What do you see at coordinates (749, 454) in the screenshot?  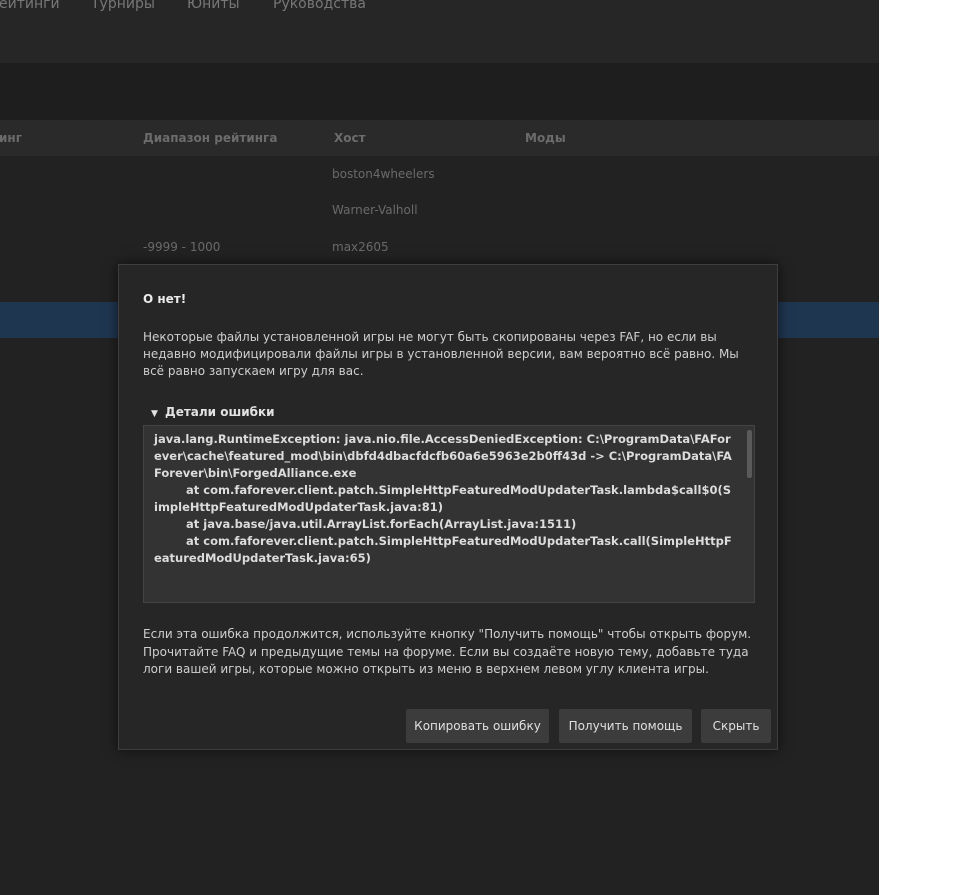 I see `vertical-scrollbar` at bounding box center [749, 454].